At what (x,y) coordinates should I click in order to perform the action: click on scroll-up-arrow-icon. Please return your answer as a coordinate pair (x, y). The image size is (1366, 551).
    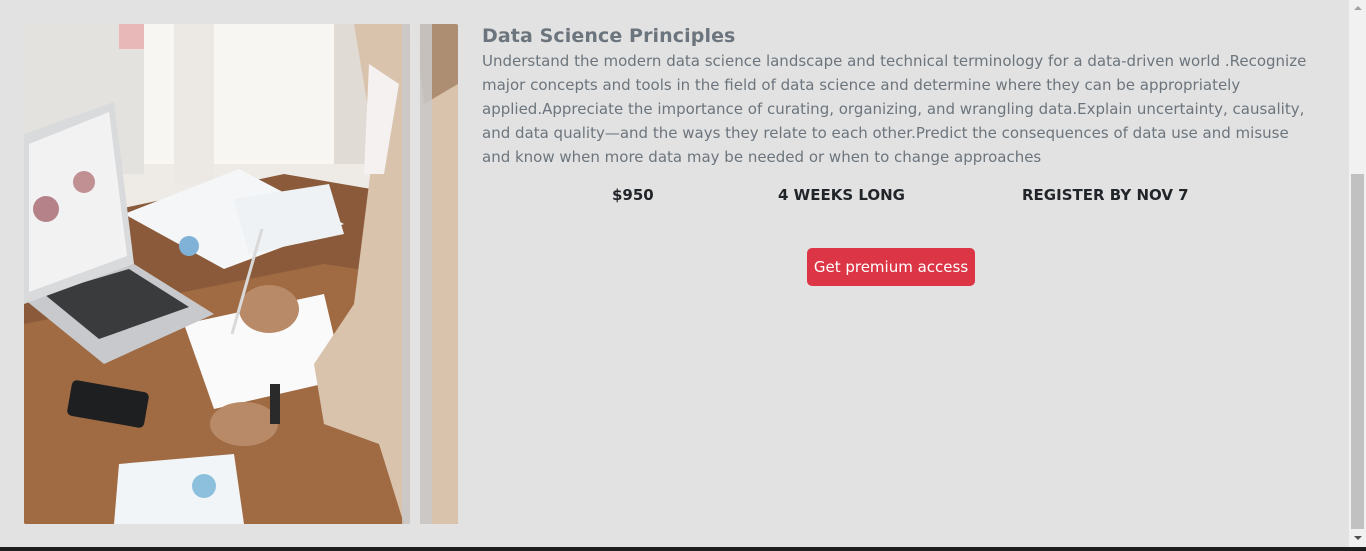
    Looking at the image, I should click on (1357, 8).